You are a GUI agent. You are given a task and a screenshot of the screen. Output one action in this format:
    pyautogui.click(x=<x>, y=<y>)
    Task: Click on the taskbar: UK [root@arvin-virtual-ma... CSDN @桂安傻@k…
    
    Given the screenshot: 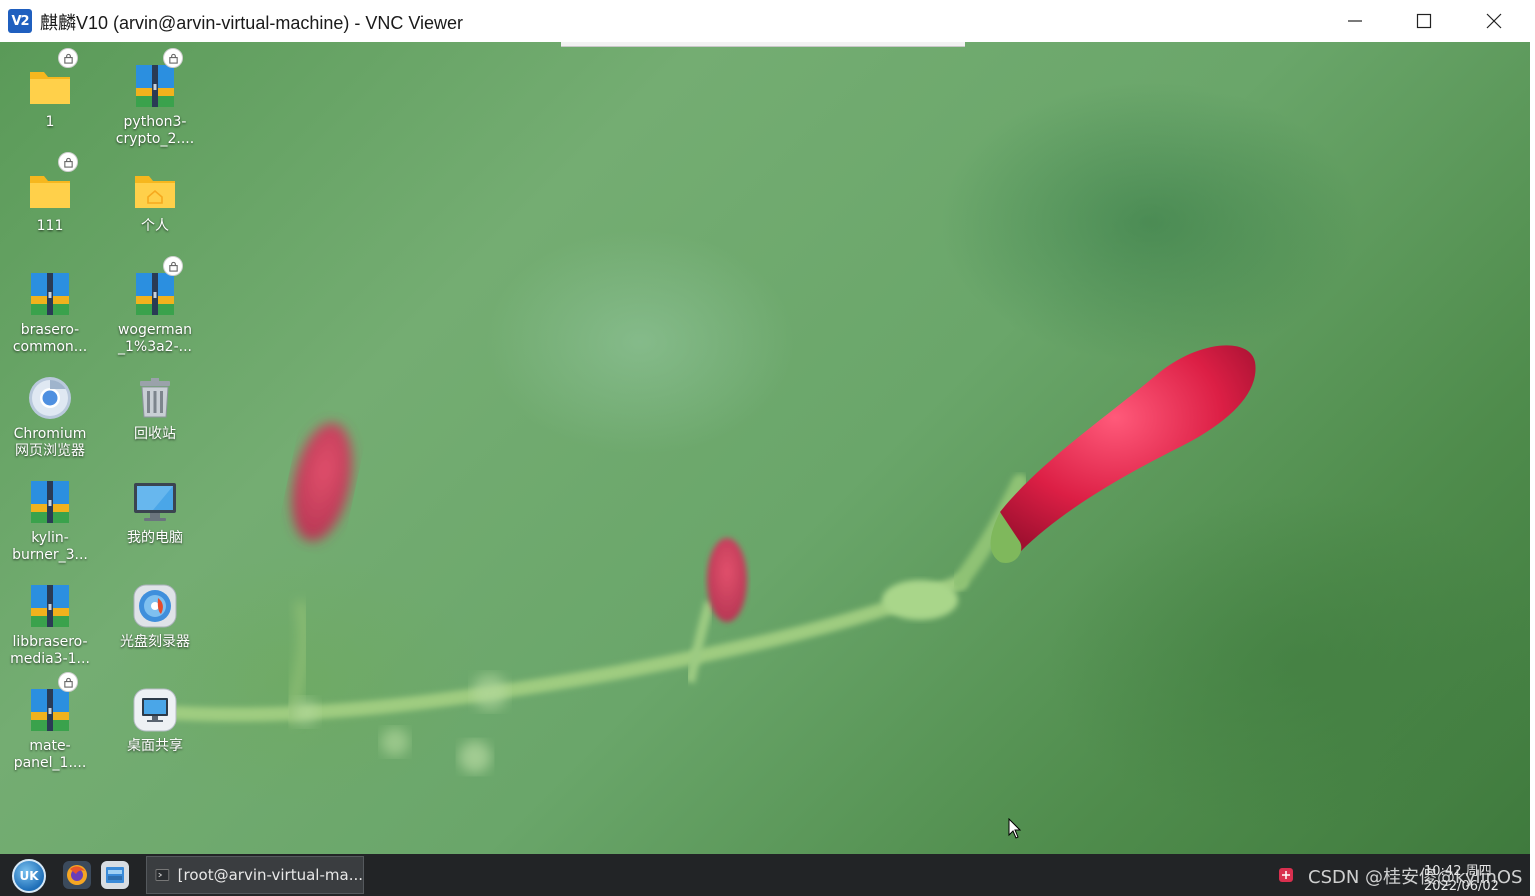 What is the action you would take?
    pyautogui.click(x=765, y=875)
    